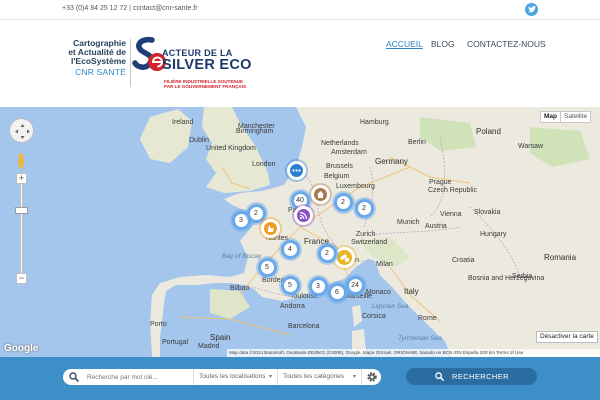  What do you see at coordinates (175, 342) in the screenshot?
I see `map-label: Portugal` at bounding box center [175, 342].